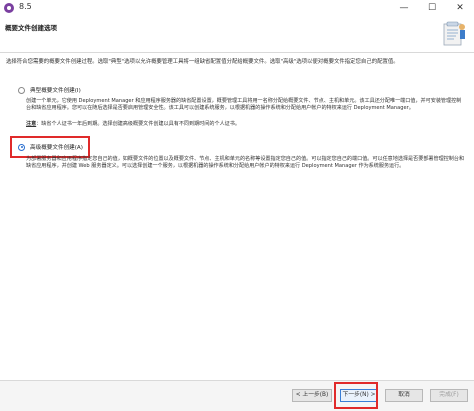  Describe the element at coordinates (356, 395) in the screenshot. I see `highlight-box-next` at that location.